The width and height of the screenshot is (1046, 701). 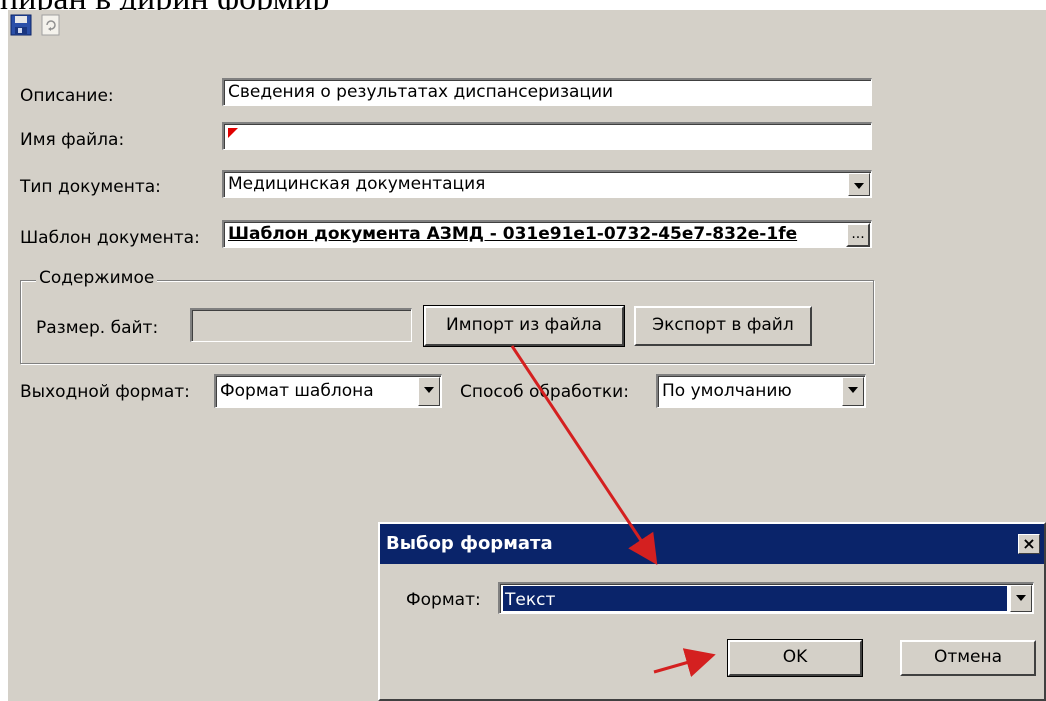 I want to click on size-field, so click(x=301, y=325).